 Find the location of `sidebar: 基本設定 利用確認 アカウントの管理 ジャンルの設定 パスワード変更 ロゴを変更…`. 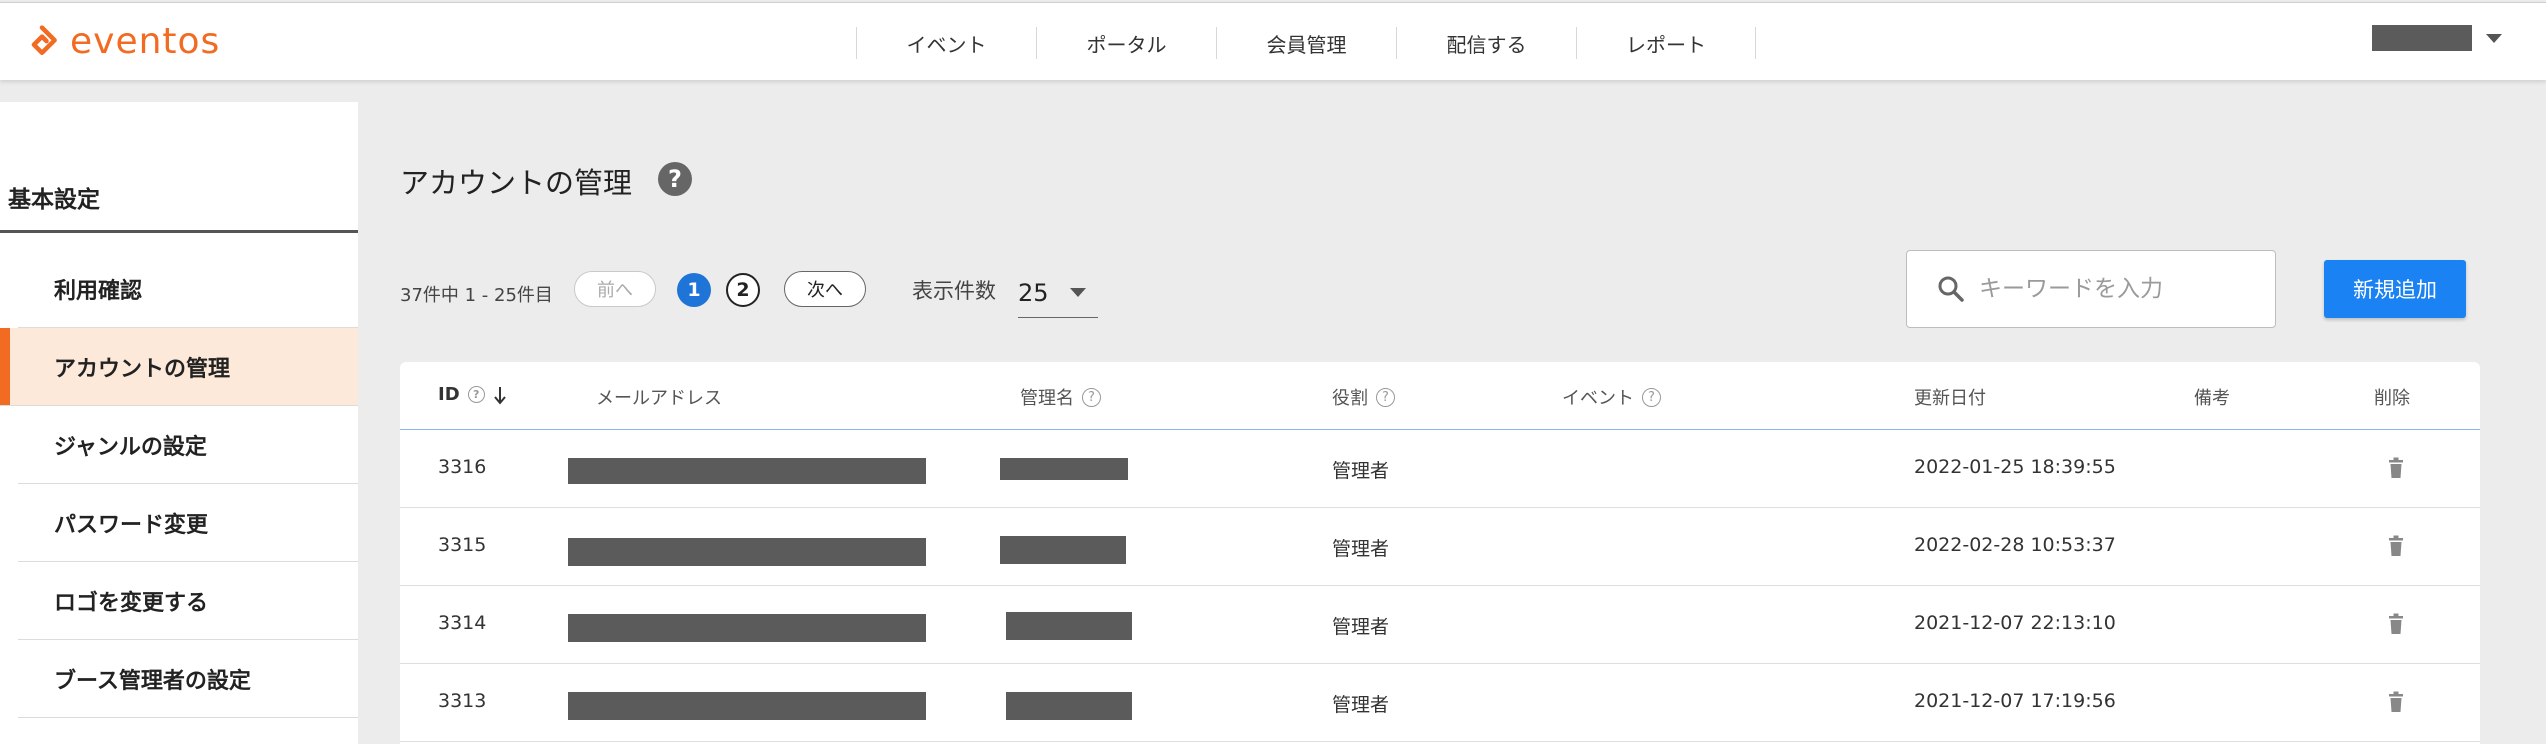

sidebar: 基本設定 利用確認 アカウントの管理 ジャンルの設定 パスワード変更 ロゴを変更… is located at coordinates (179, 423).